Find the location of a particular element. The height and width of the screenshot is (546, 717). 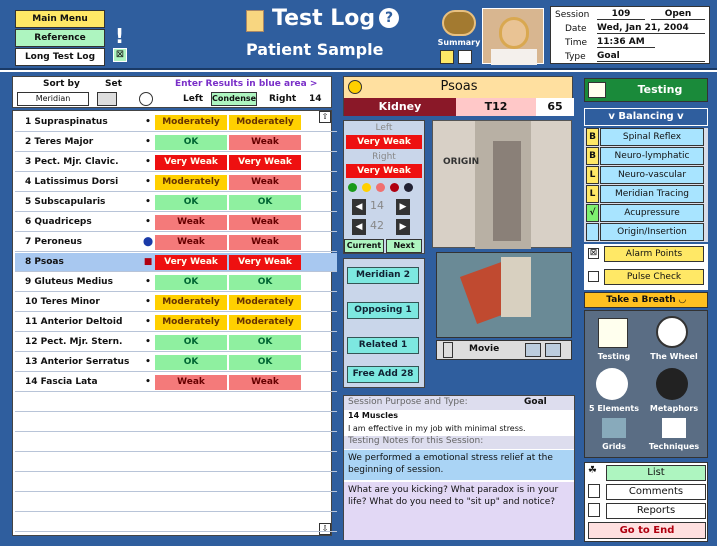

acupressure-button: Acupressure is located at coordinates (652, 213).